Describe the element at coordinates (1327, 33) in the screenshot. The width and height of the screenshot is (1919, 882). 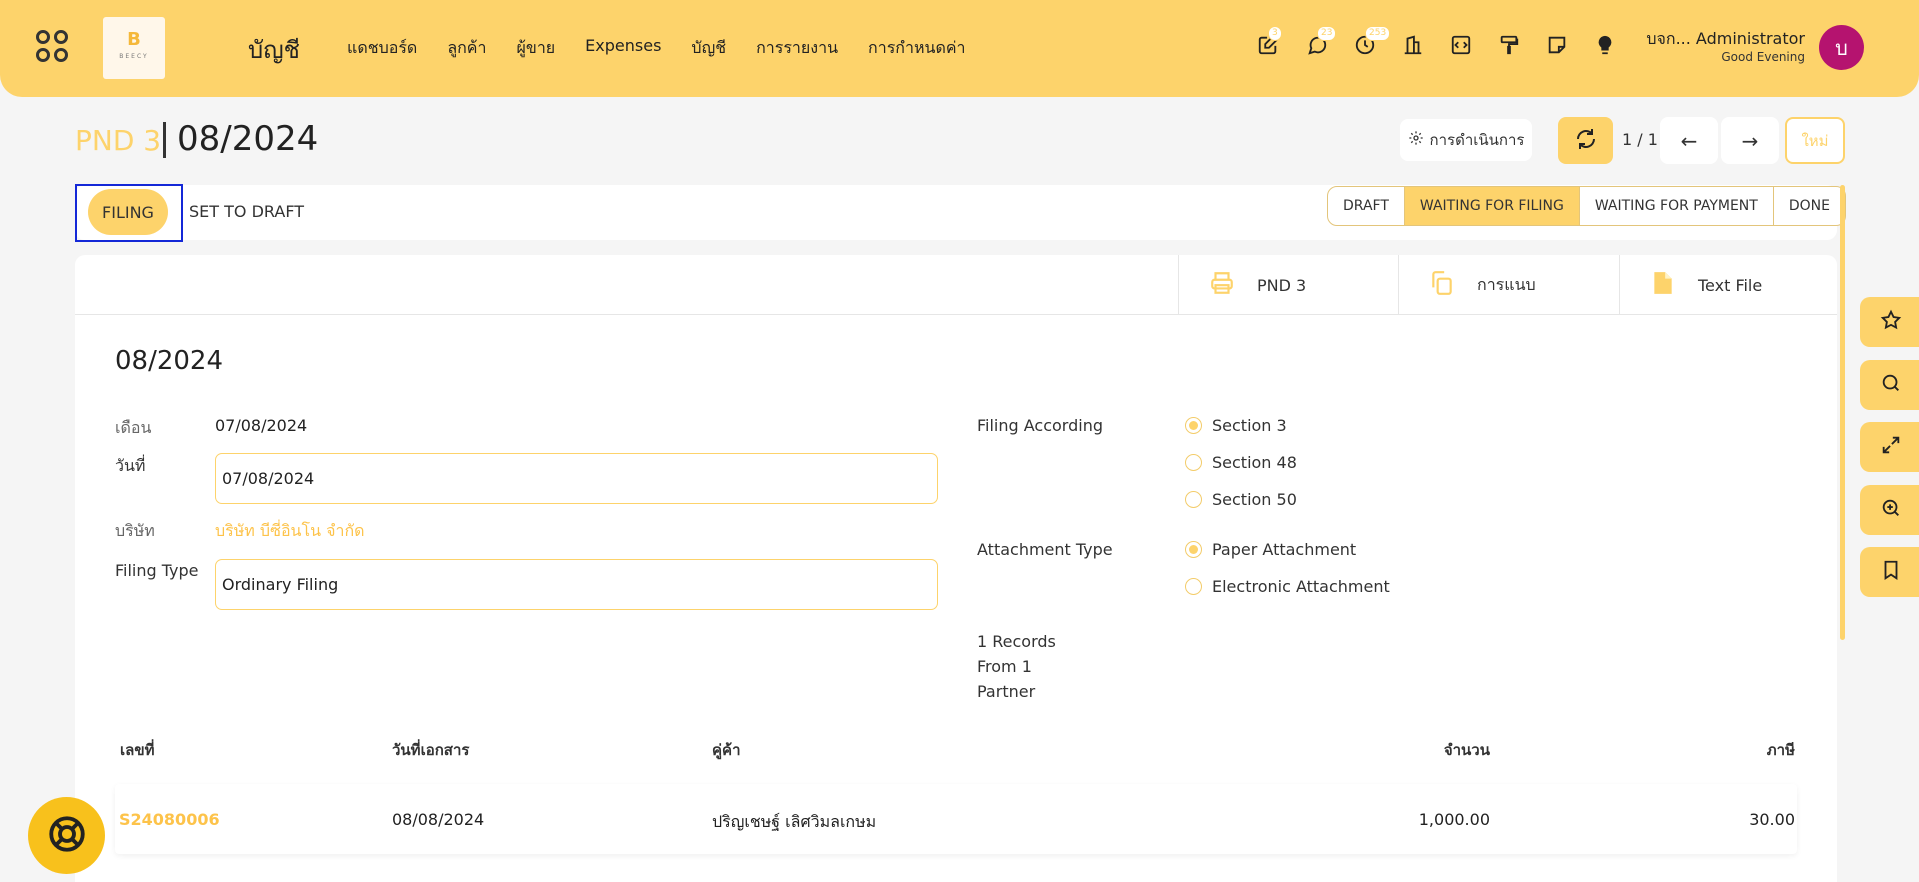
I see `chat-badge: 23` at that location.